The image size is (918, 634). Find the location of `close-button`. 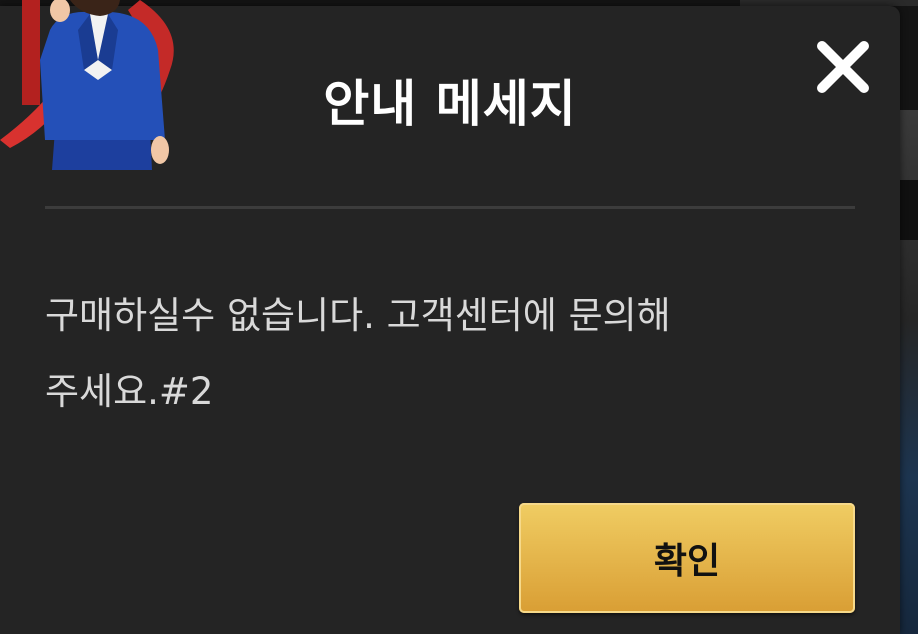

close-button is located at coordinates (843, 67).